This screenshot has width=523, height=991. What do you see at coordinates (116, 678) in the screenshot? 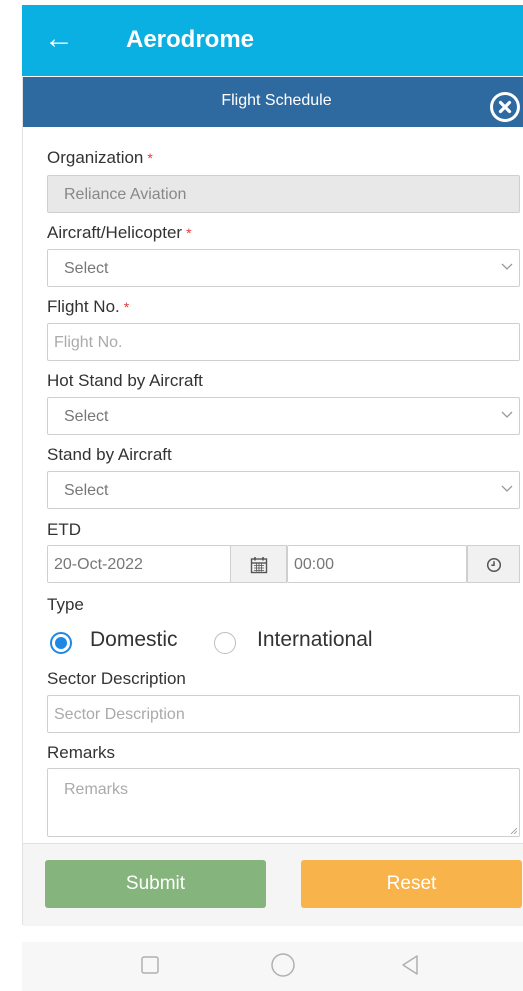
I see `sector-description-label: Sector Description` at bounding box center [116, 678].